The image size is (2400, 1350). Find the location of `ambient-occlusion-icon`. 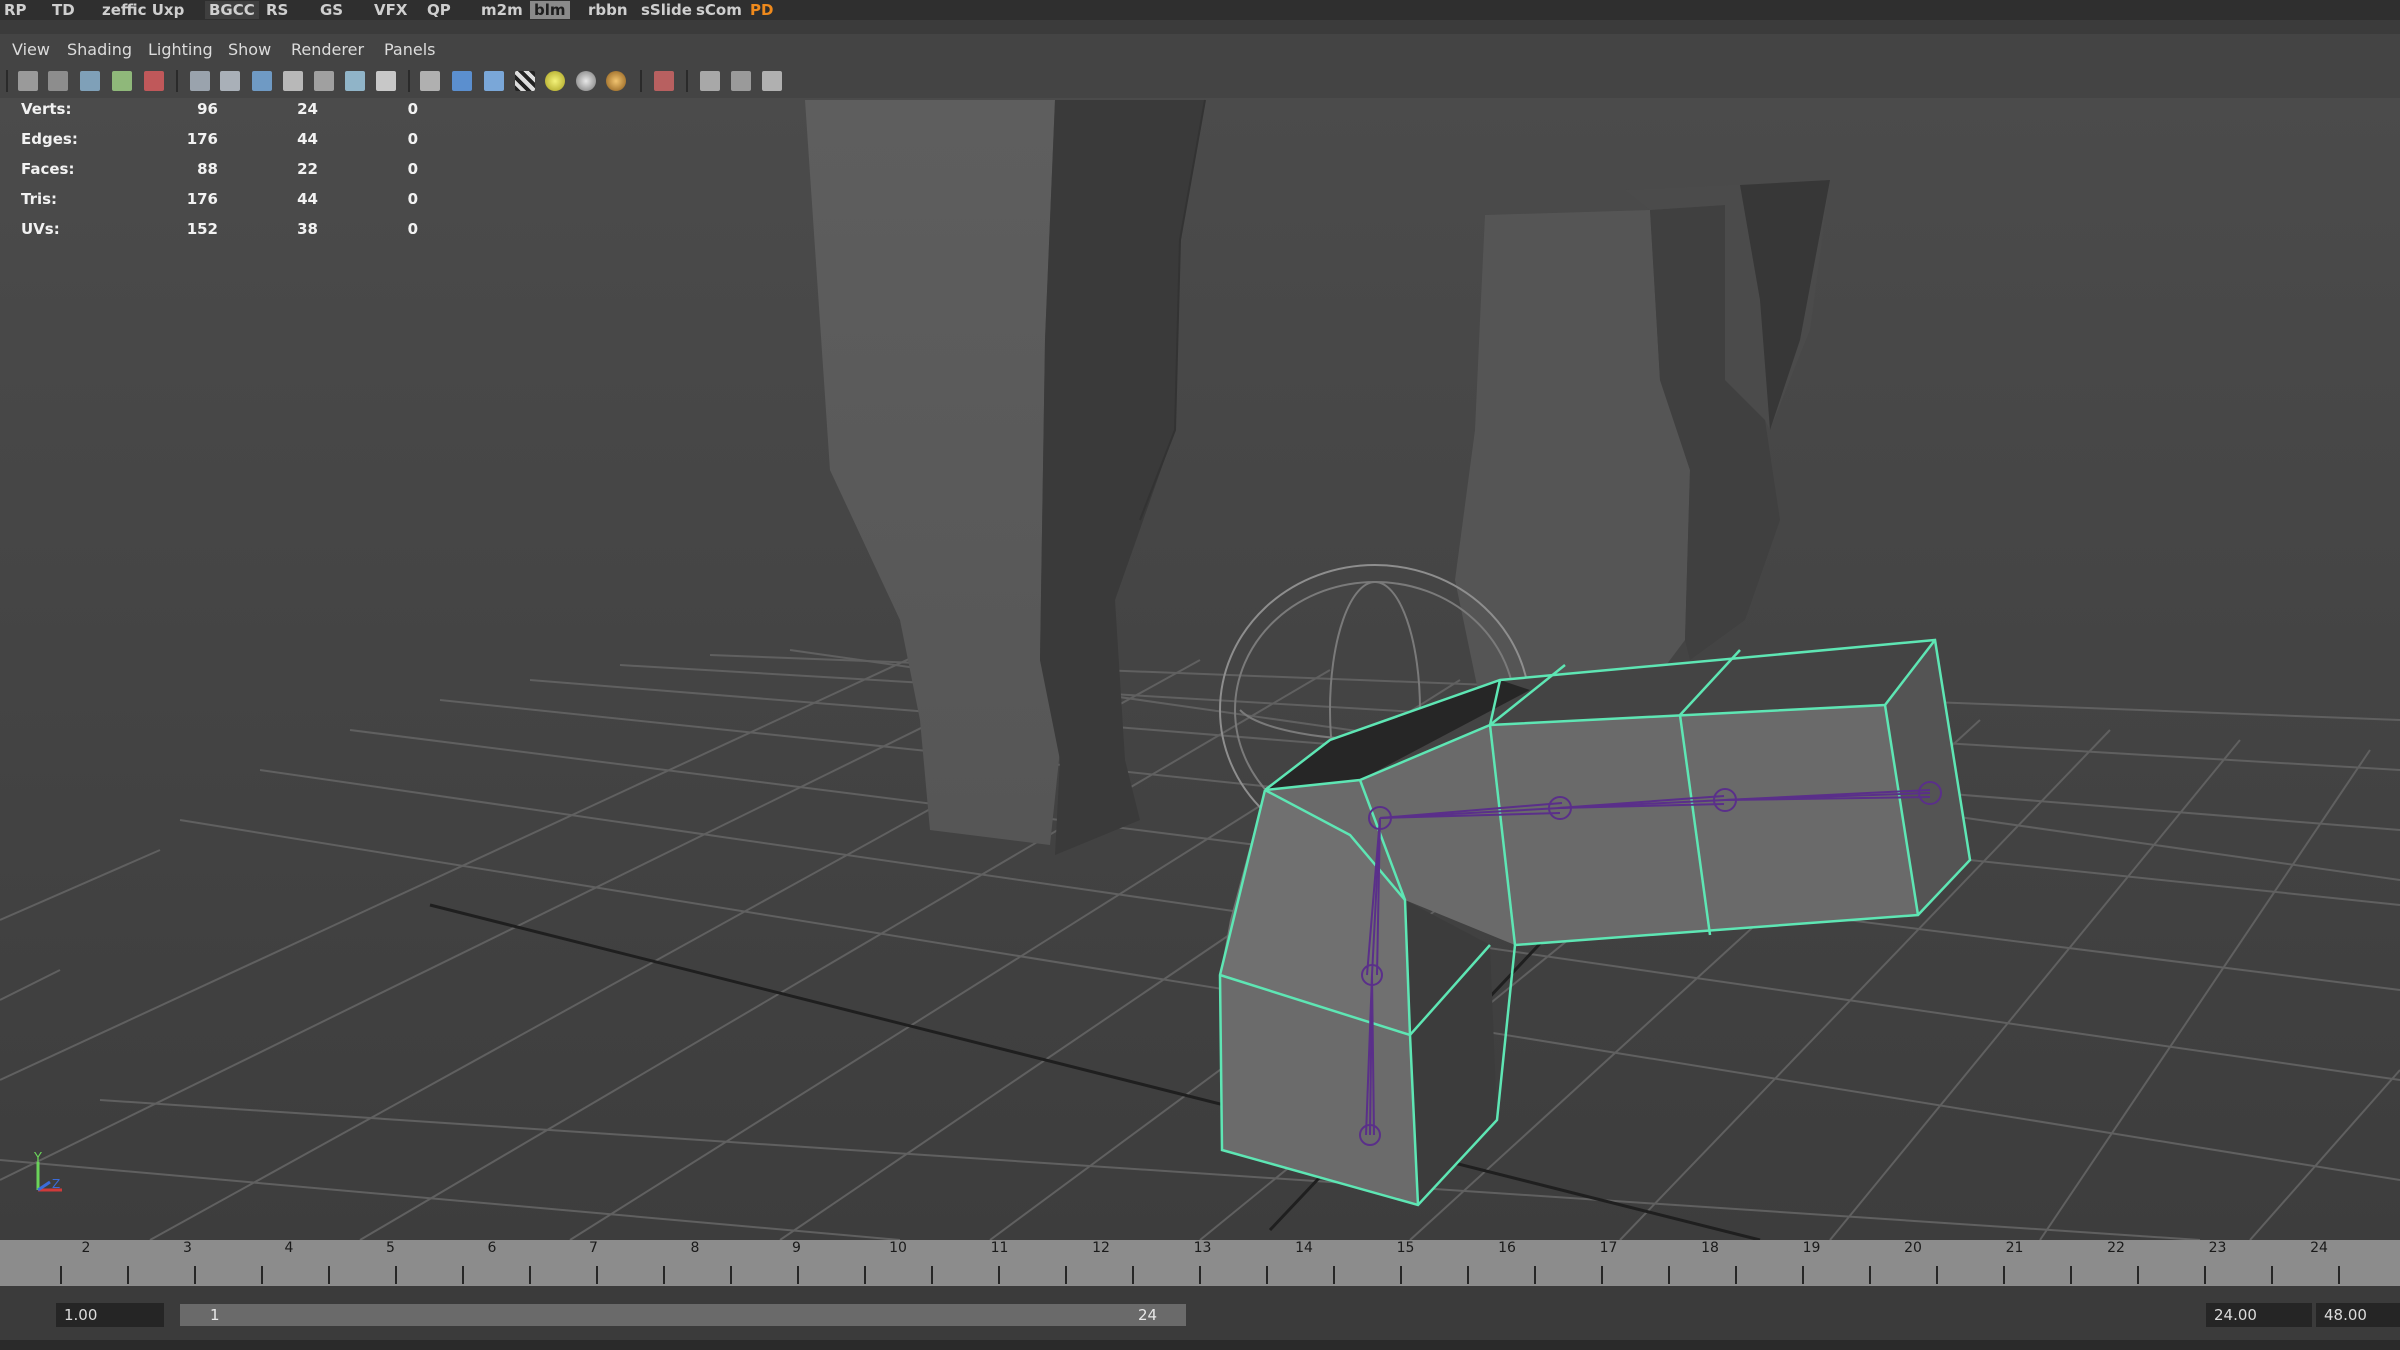

ambient-occlusion-icon is located at coordinates (616, 81).